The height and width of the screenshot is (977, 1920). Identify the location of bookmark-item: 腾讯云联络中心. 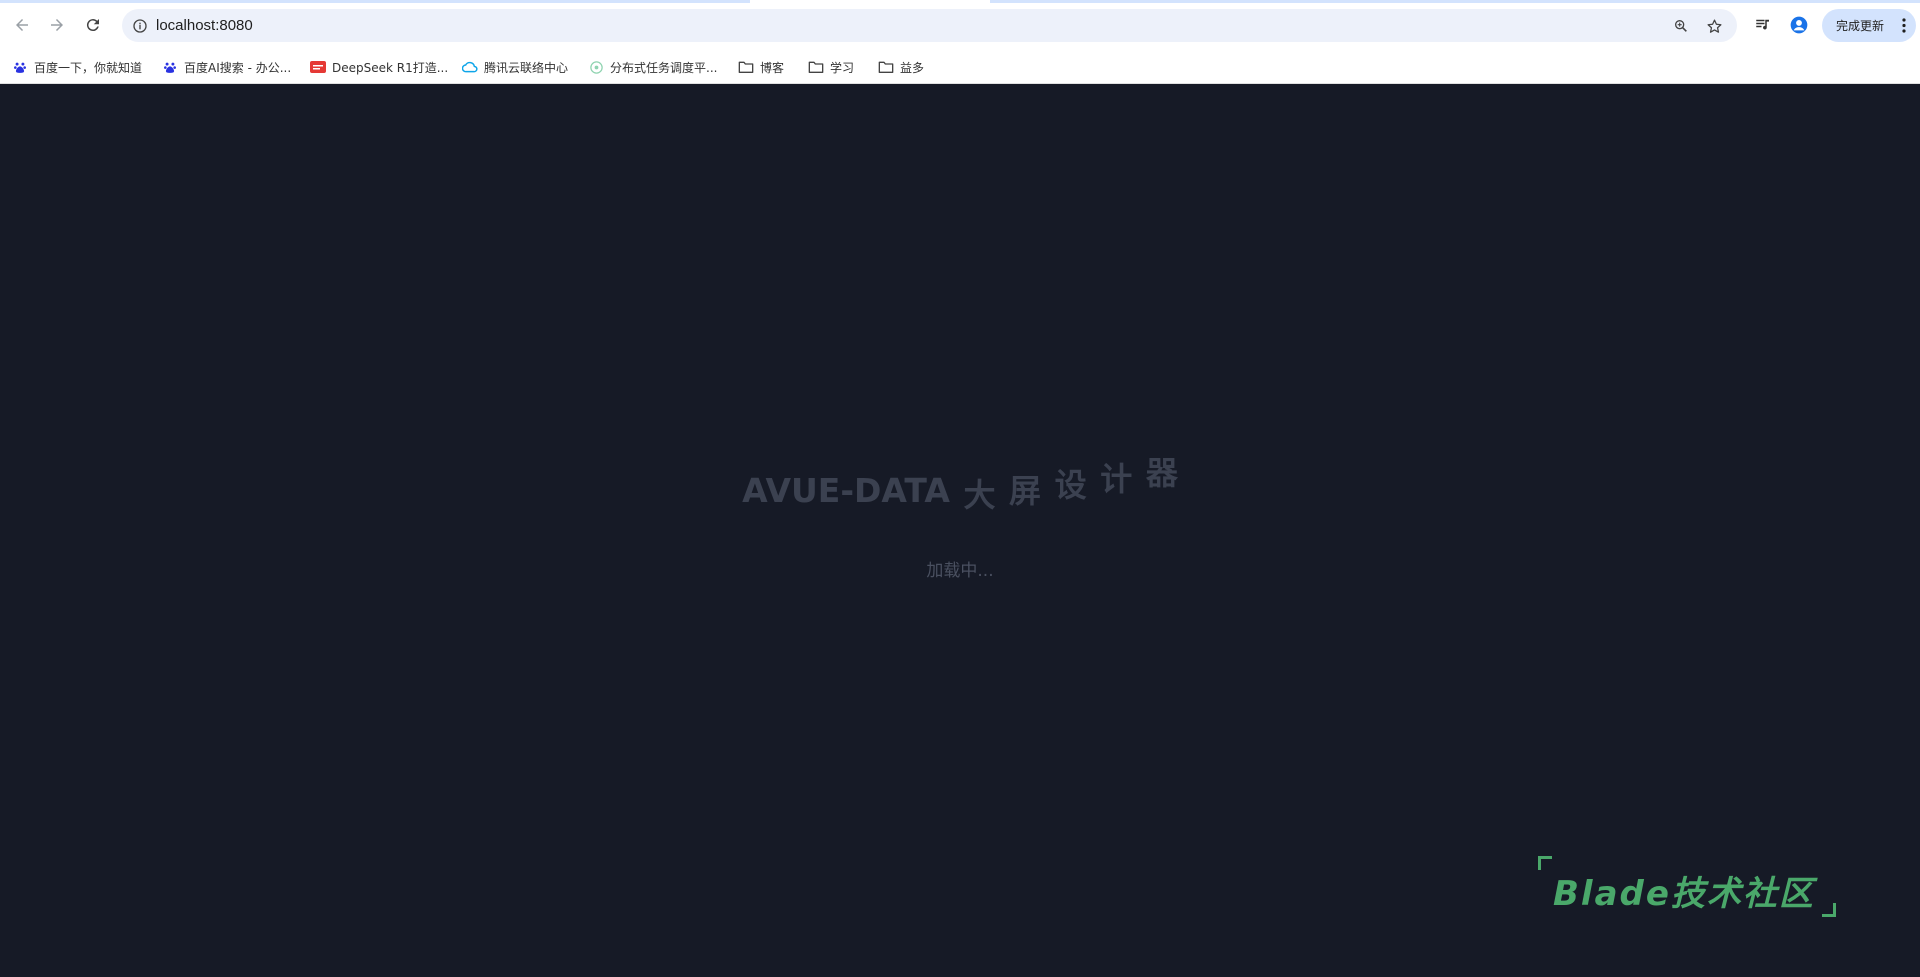
(515, 67).